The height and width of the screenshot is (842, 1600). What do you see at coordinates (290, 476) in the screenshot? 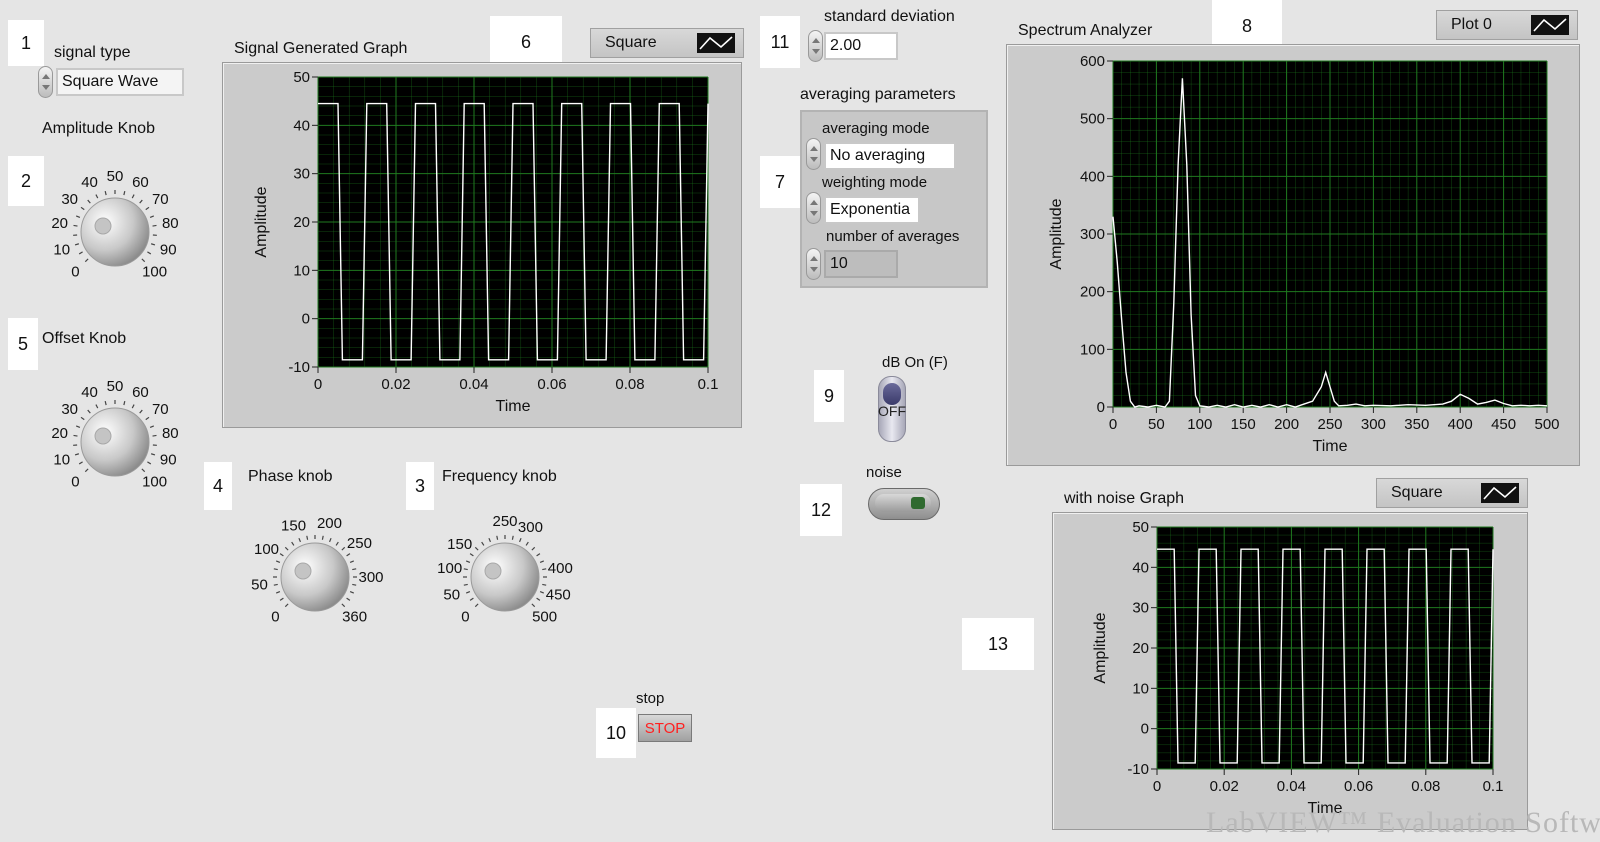
I see `phase-knob-label: Phase knob` at bounding box center [290, 476].